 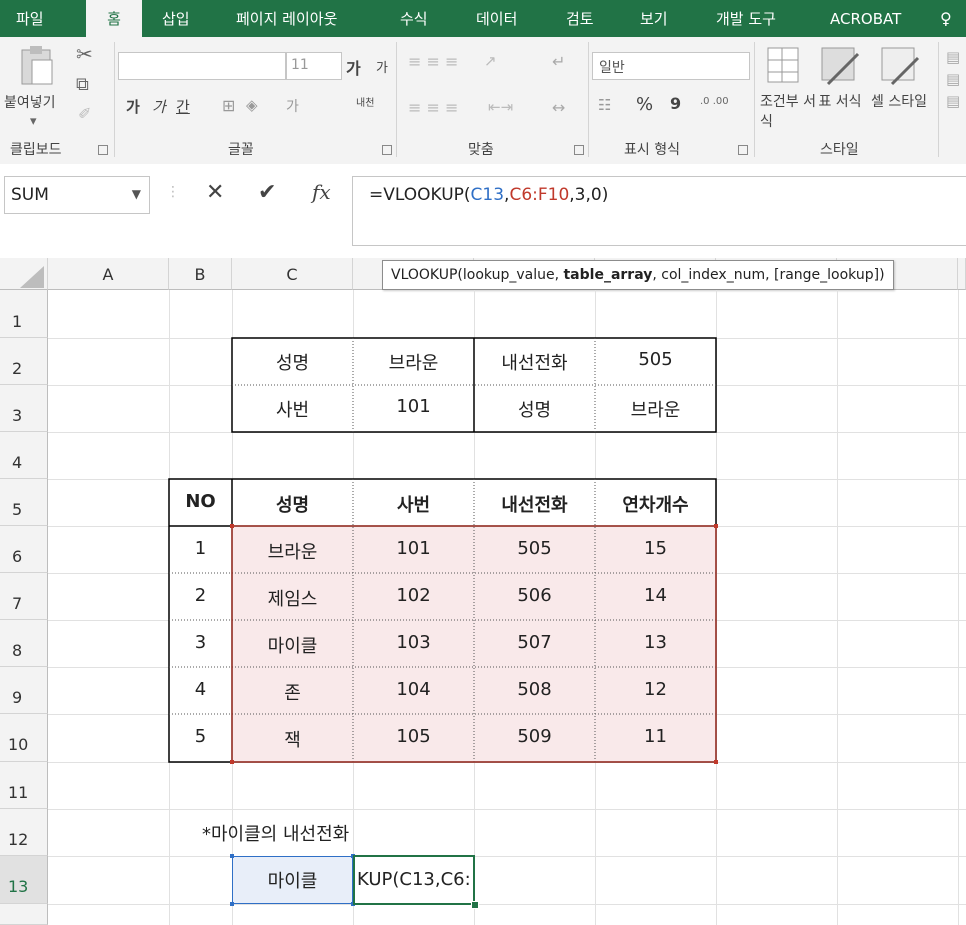 What do you see at coordinates (33, 121) in the screenshot?
I see `paste-dropdown-icon: ▾` at bounding box center [33, 121].